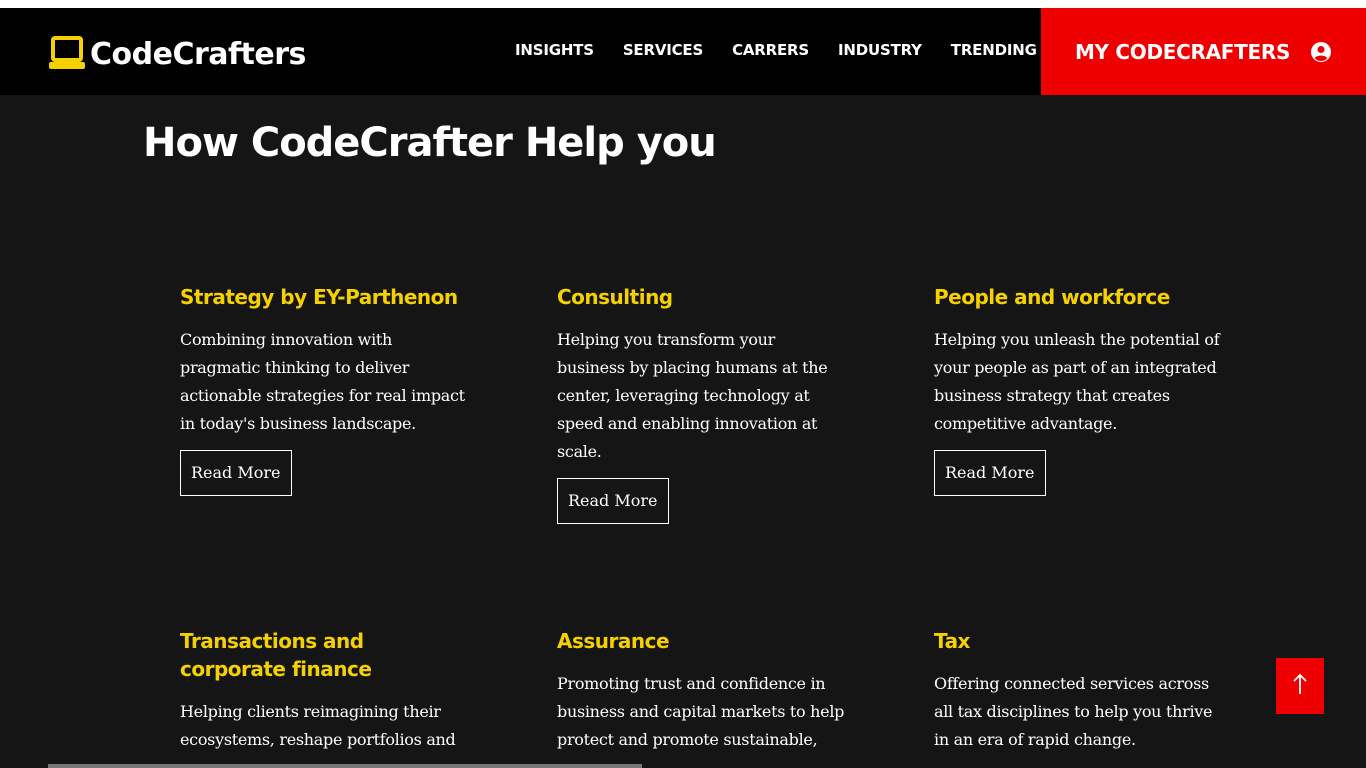 The height and width of the screenshot is (768, 1366). I want to click on my-codecrafters-label: MY CODECRAFTERS, so click(1182, 51).